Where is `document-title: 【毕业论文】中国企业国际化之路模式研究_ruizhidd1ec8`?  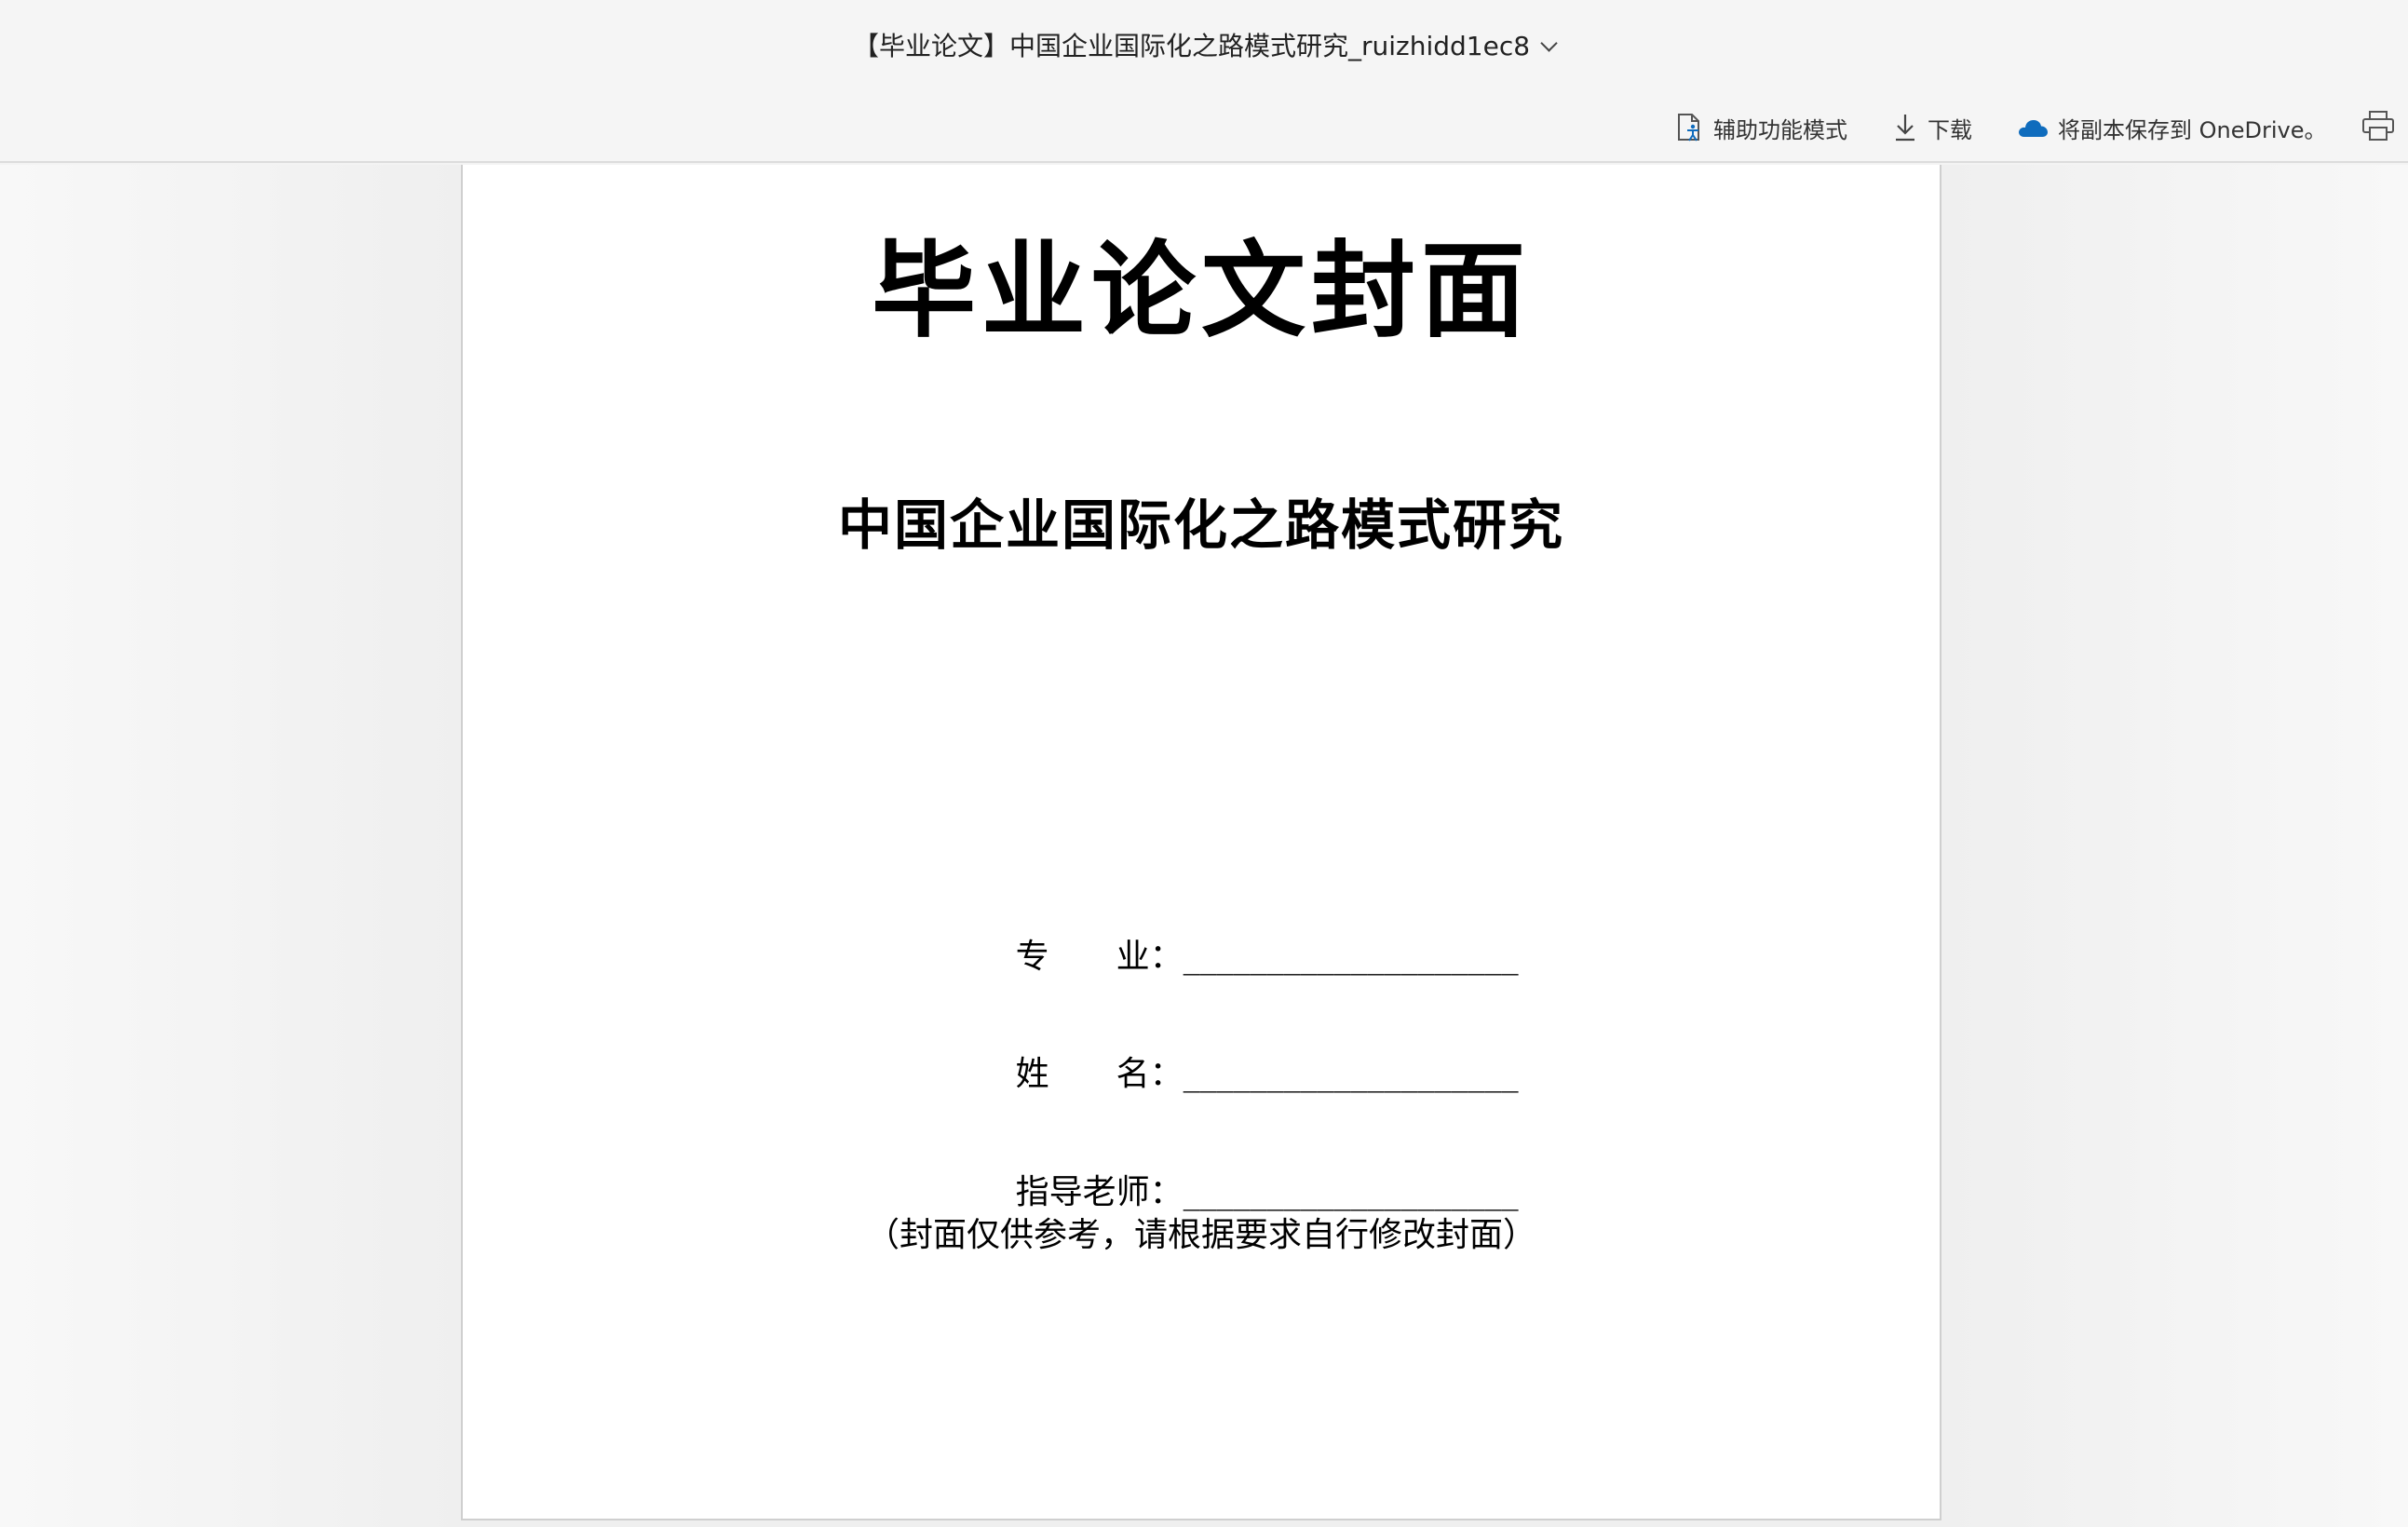
document-title: 【毕业论文】中国企业国际化之路模式研究_ruizhidd1ec8 is located at coordinates (1191, 46).